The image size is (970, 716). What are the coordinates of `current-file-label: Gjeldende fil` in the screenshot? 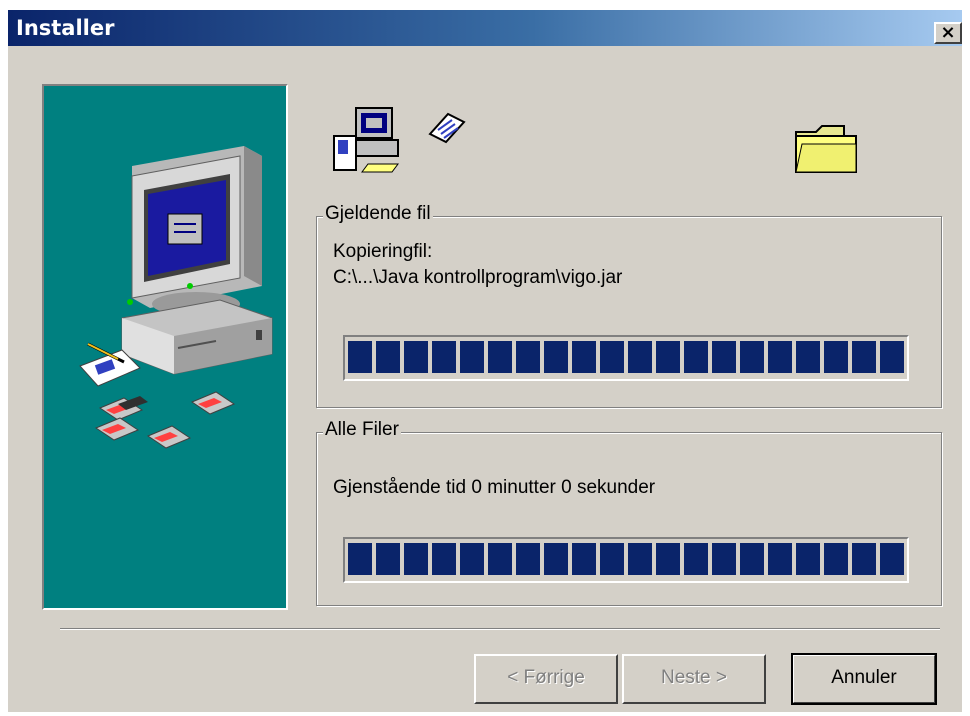 It's located at (378, 214).